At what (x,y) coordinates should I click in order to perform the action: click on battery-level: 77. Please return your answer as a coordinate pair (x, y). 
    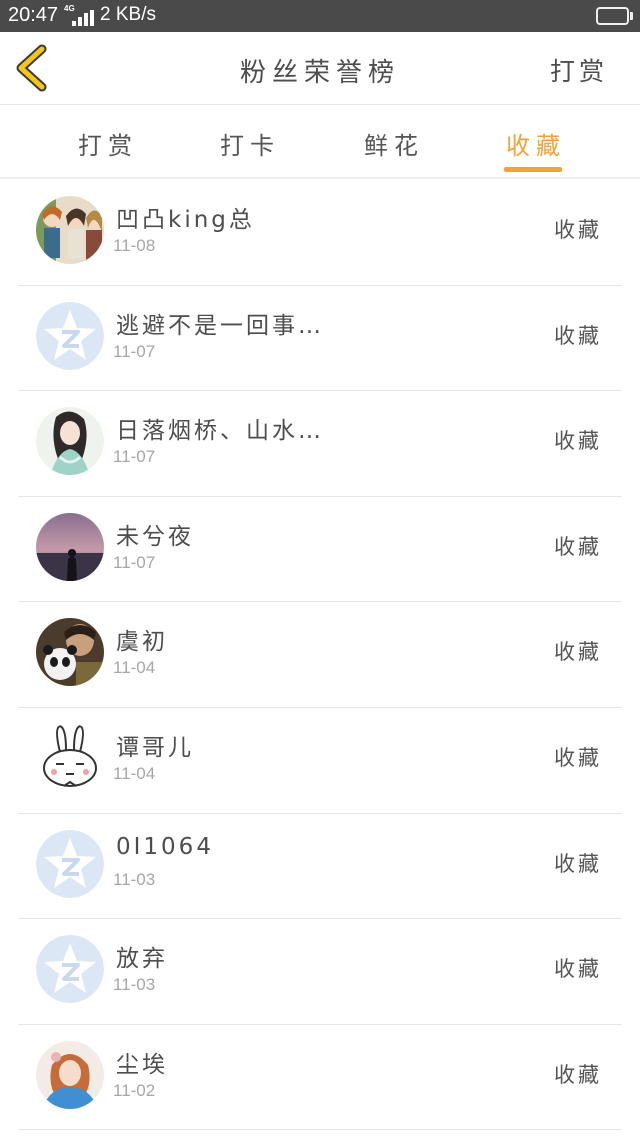
    Looking at the image, I should click on (612, 15).